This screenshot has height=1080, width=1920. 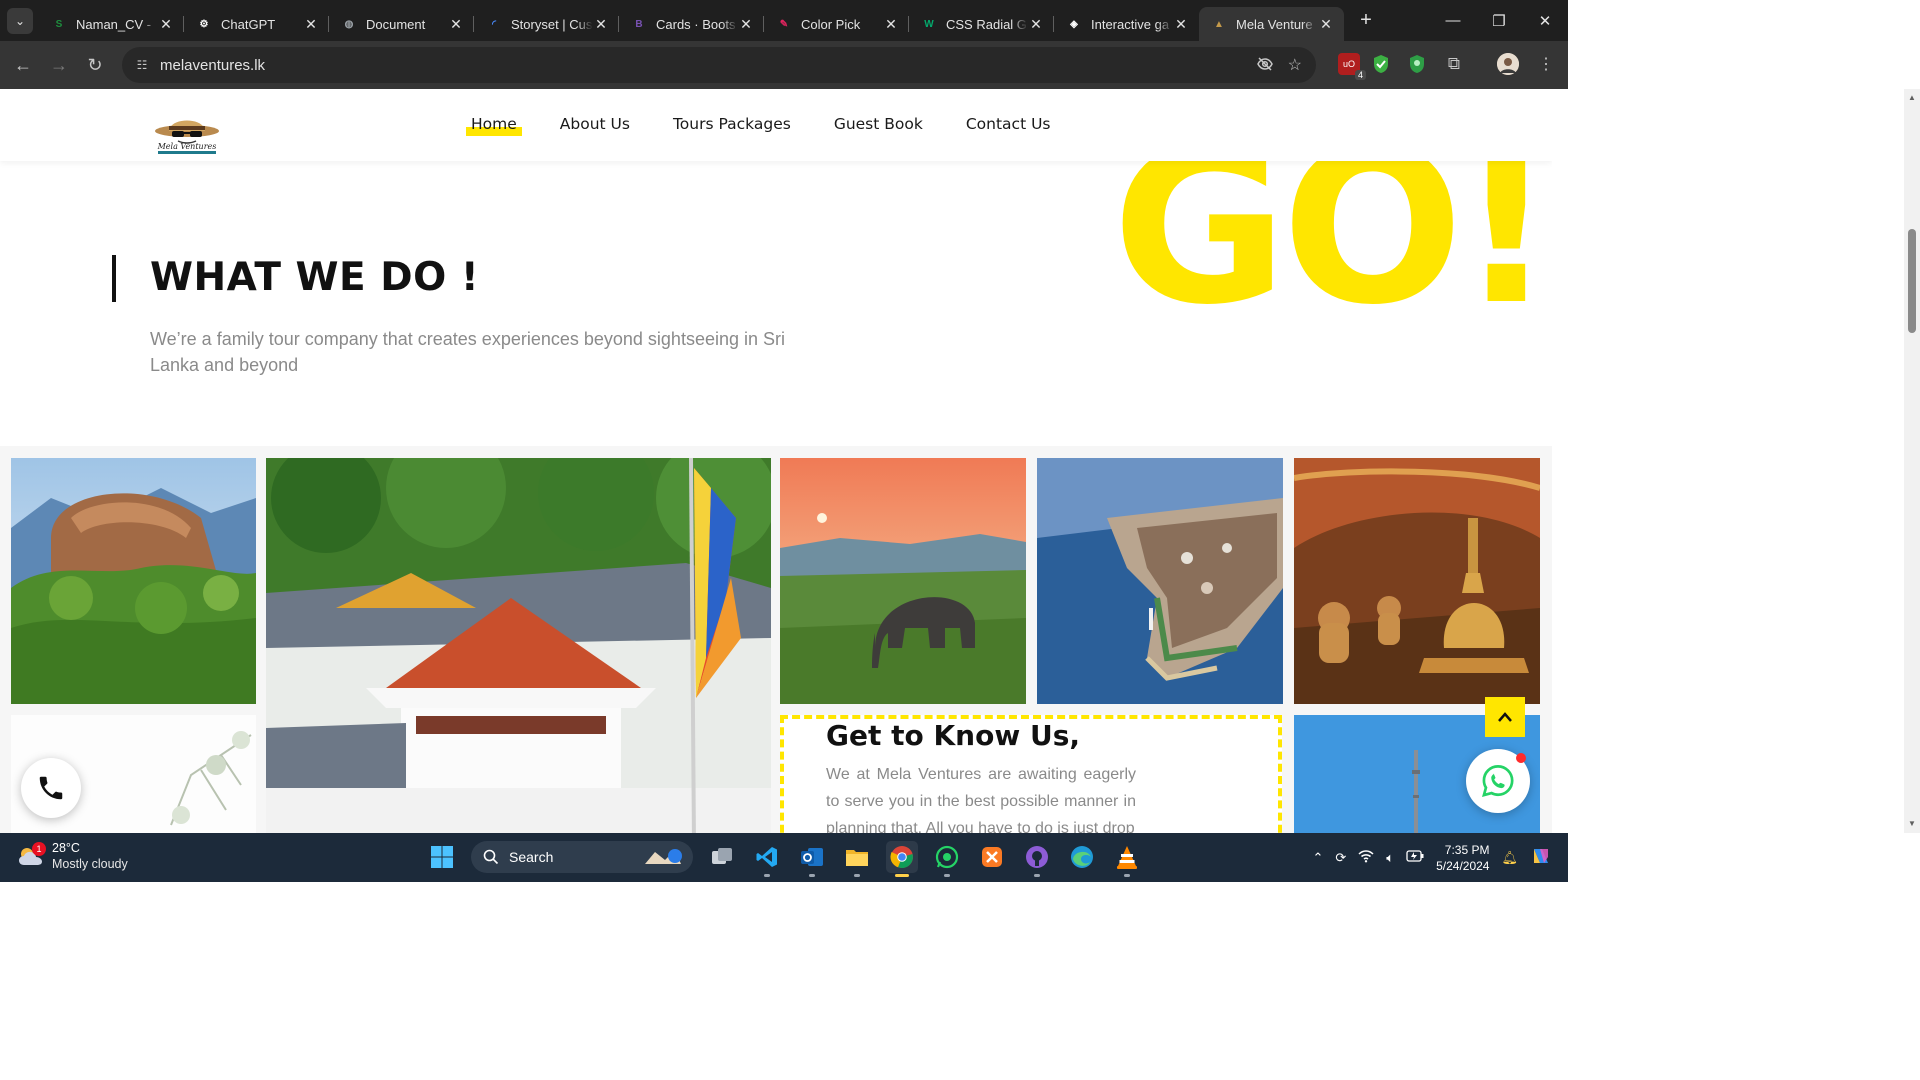 What do you see at coordinates (1366, 21) in the screenshot?
I see `new-tab-button: +` at bounding box center [1366, 21].